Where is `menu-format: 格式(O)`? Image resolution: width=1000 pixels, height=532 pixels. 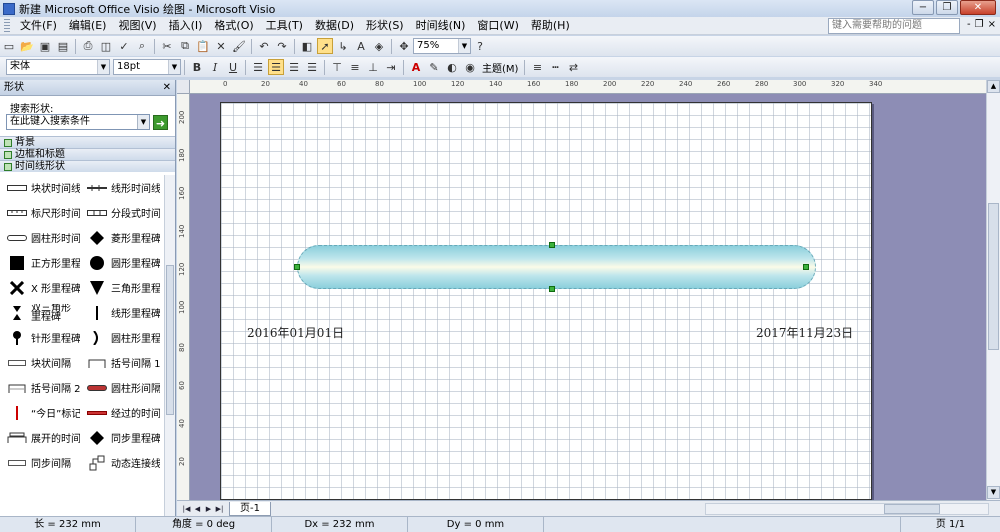
menu-format: 格式(O) is located at coordinates (233, 26).